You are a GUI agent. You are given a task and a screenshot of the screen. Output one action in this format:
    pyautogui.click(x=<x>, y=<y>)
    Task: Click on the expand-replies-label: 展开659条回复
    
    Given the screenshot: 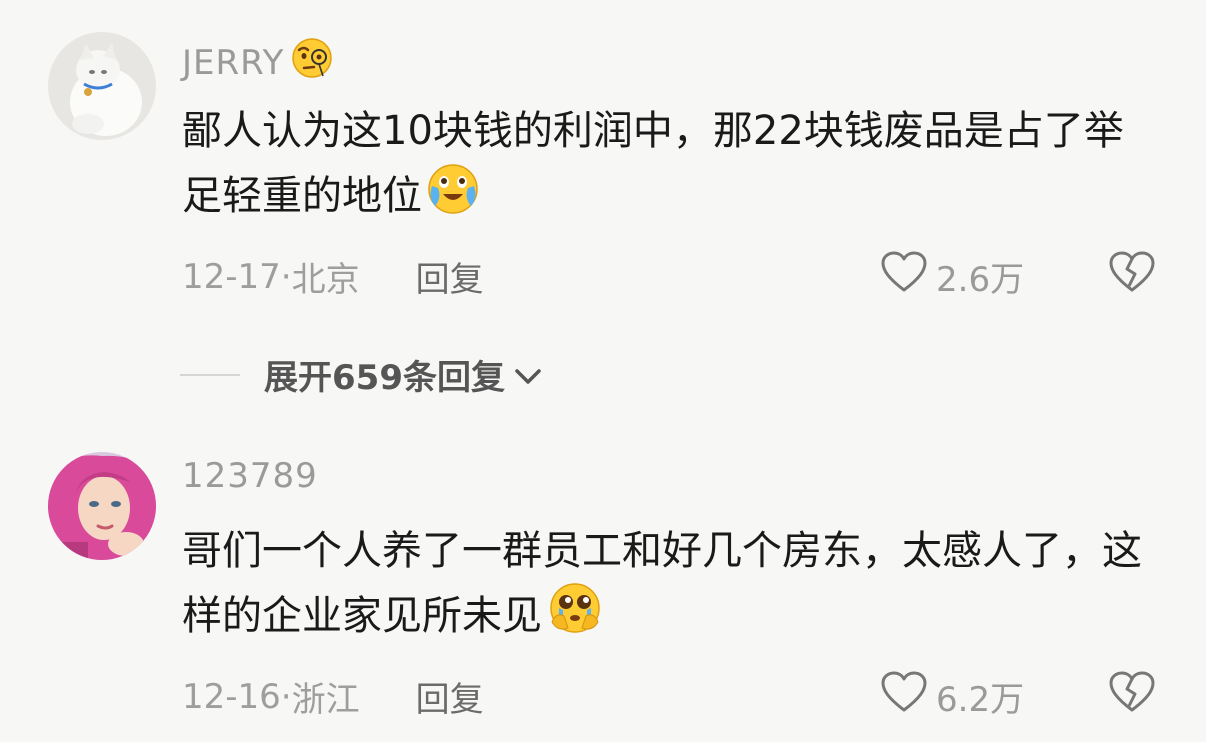 What is the action you would take?
    pyautogui.click(x=384, y=378)
    